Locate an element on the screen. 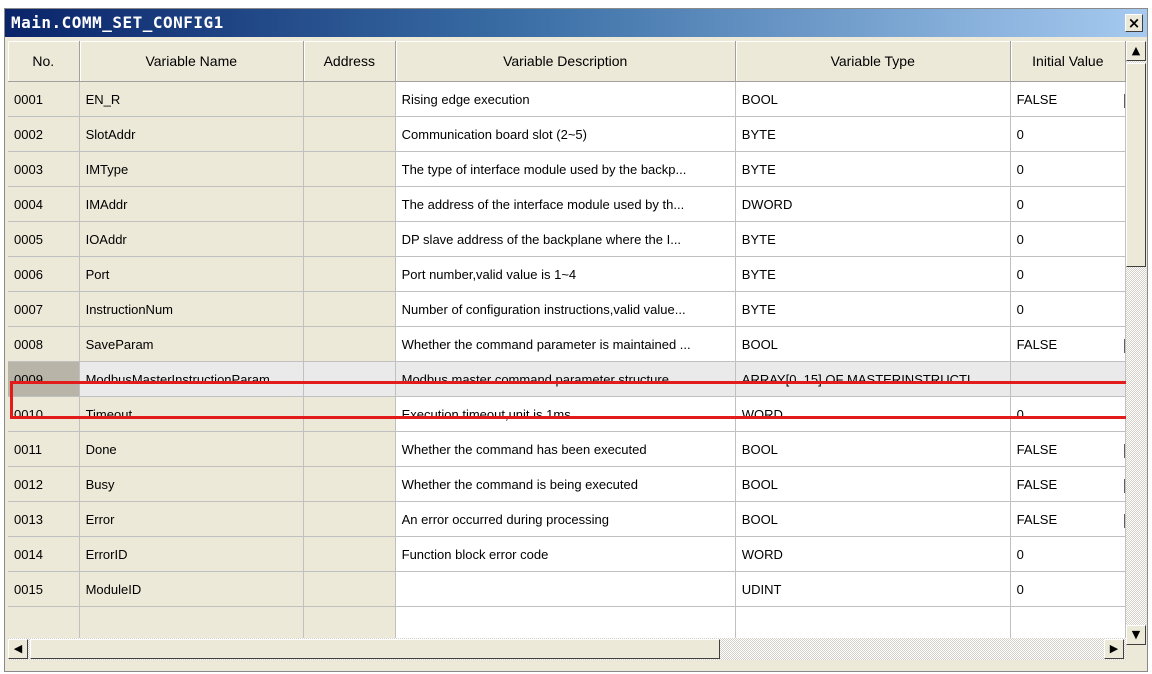 The image size is (1152, 674). variable-name-cell: Error is located at coordinates (191, 519).